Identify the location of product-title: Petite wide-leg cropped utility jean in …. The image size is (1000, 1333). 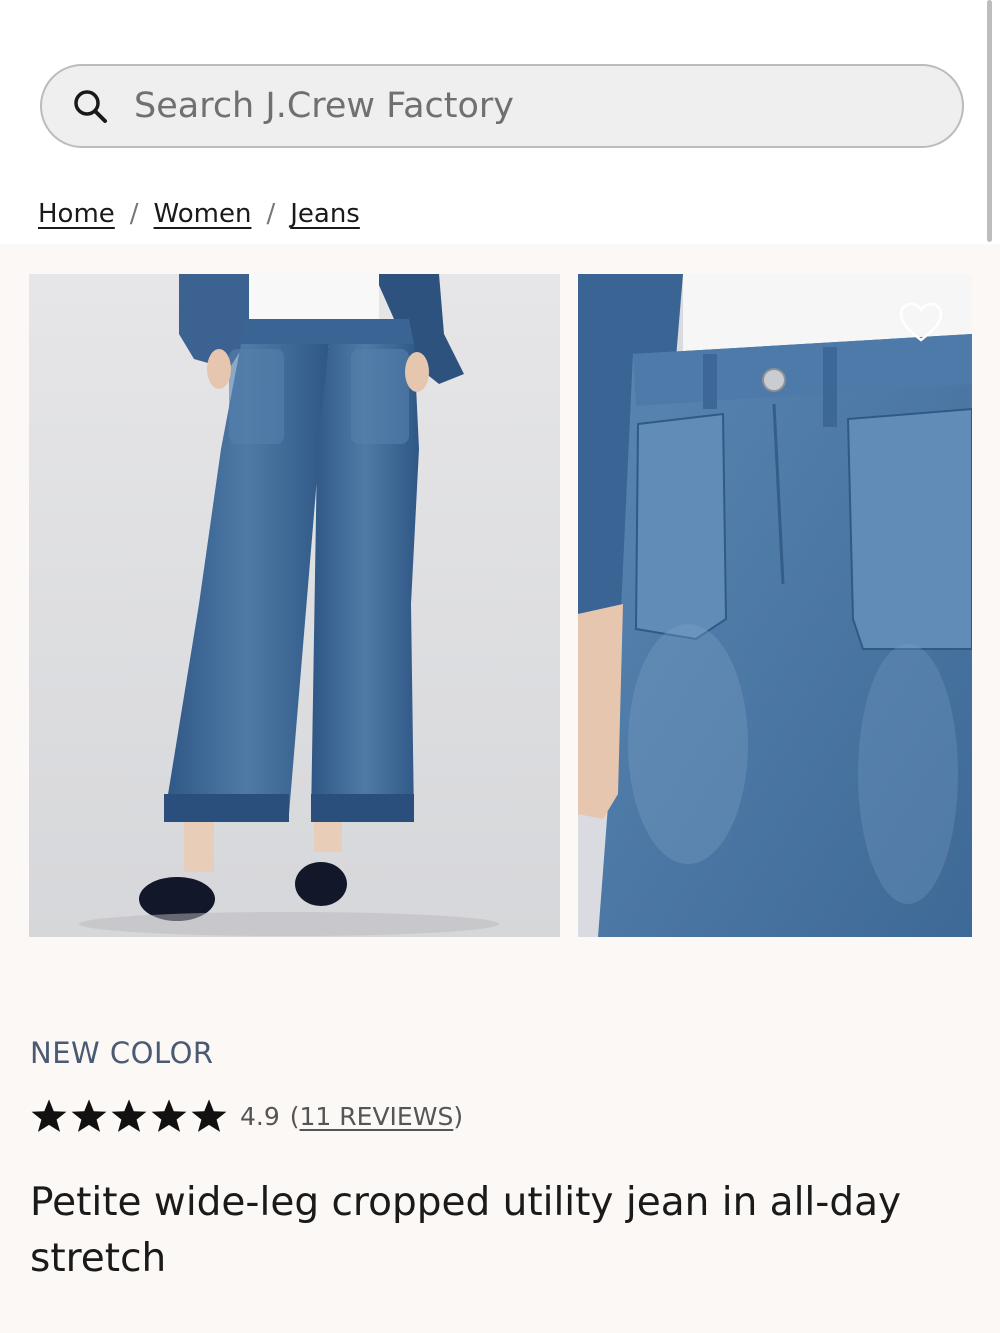
(466, 1230).